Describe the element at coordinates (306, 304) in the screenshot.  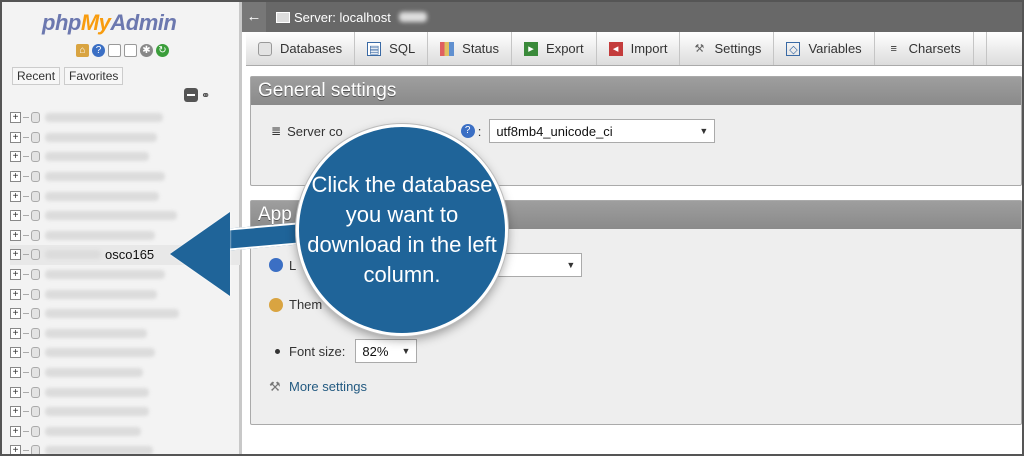
I see `theme-label: Them` at that location.